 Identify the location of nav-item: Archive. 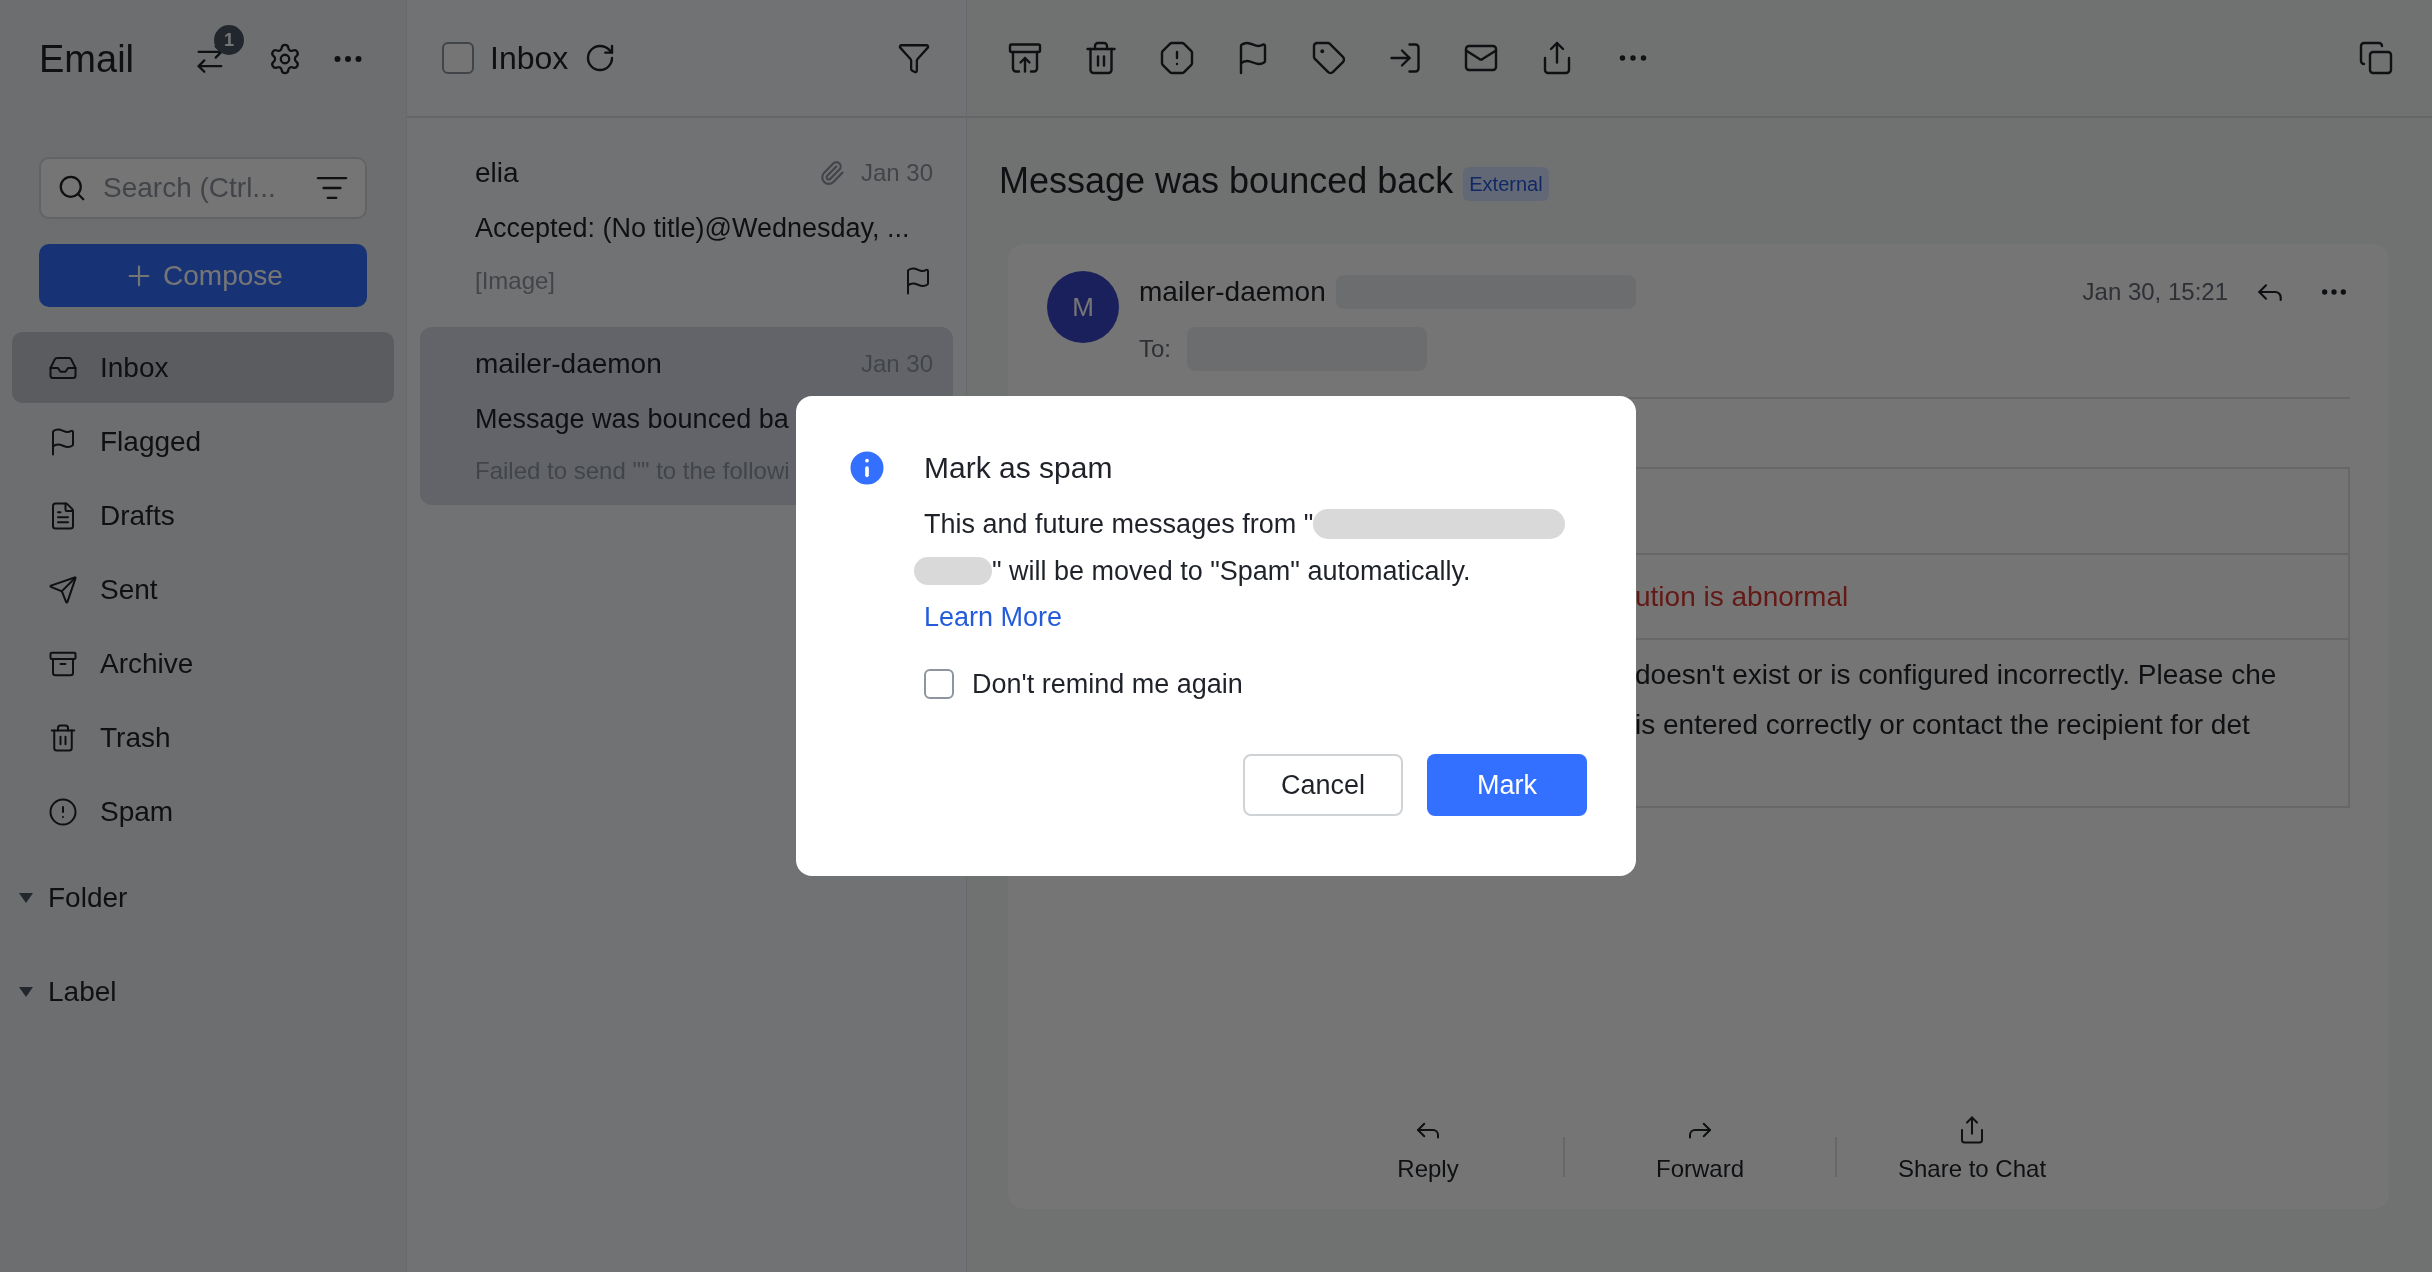
(203, 663).